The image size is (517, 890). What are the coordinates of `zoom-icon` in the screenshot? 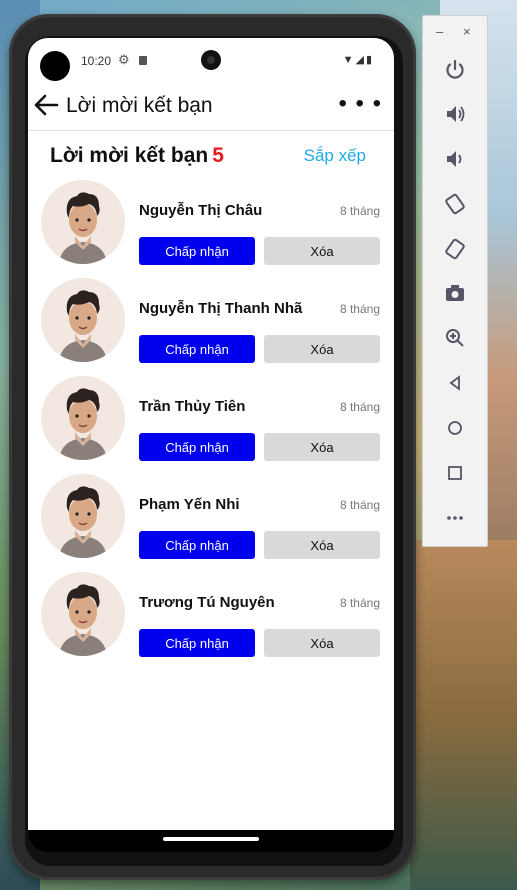 It's located at (455, 338).